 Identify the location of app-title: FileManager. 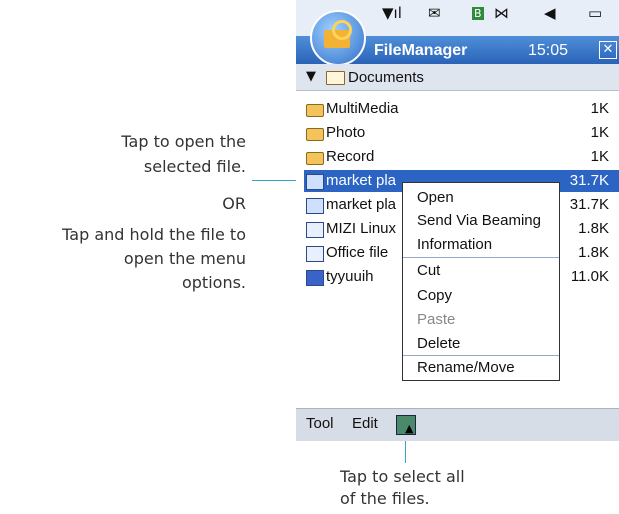
(421, 50).